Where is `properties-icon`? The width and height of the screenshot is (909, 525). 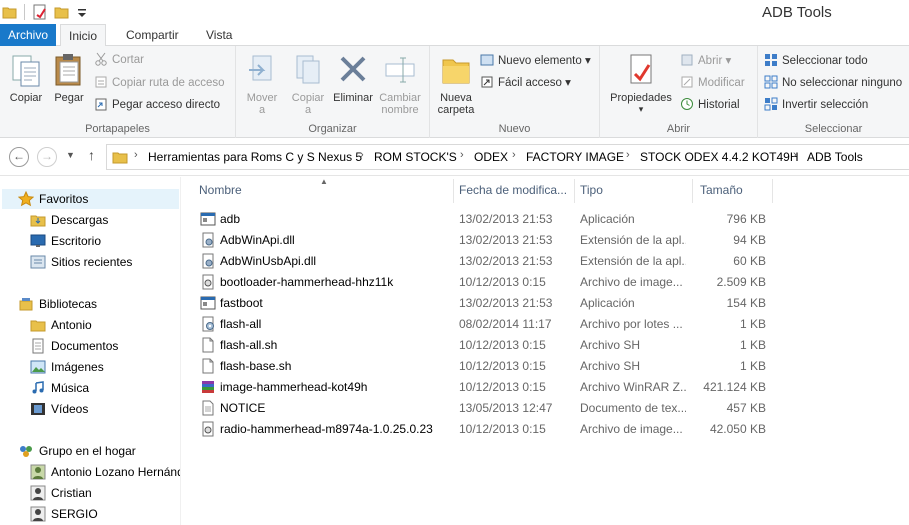 properties-icon is located at coordinates (40, 12).